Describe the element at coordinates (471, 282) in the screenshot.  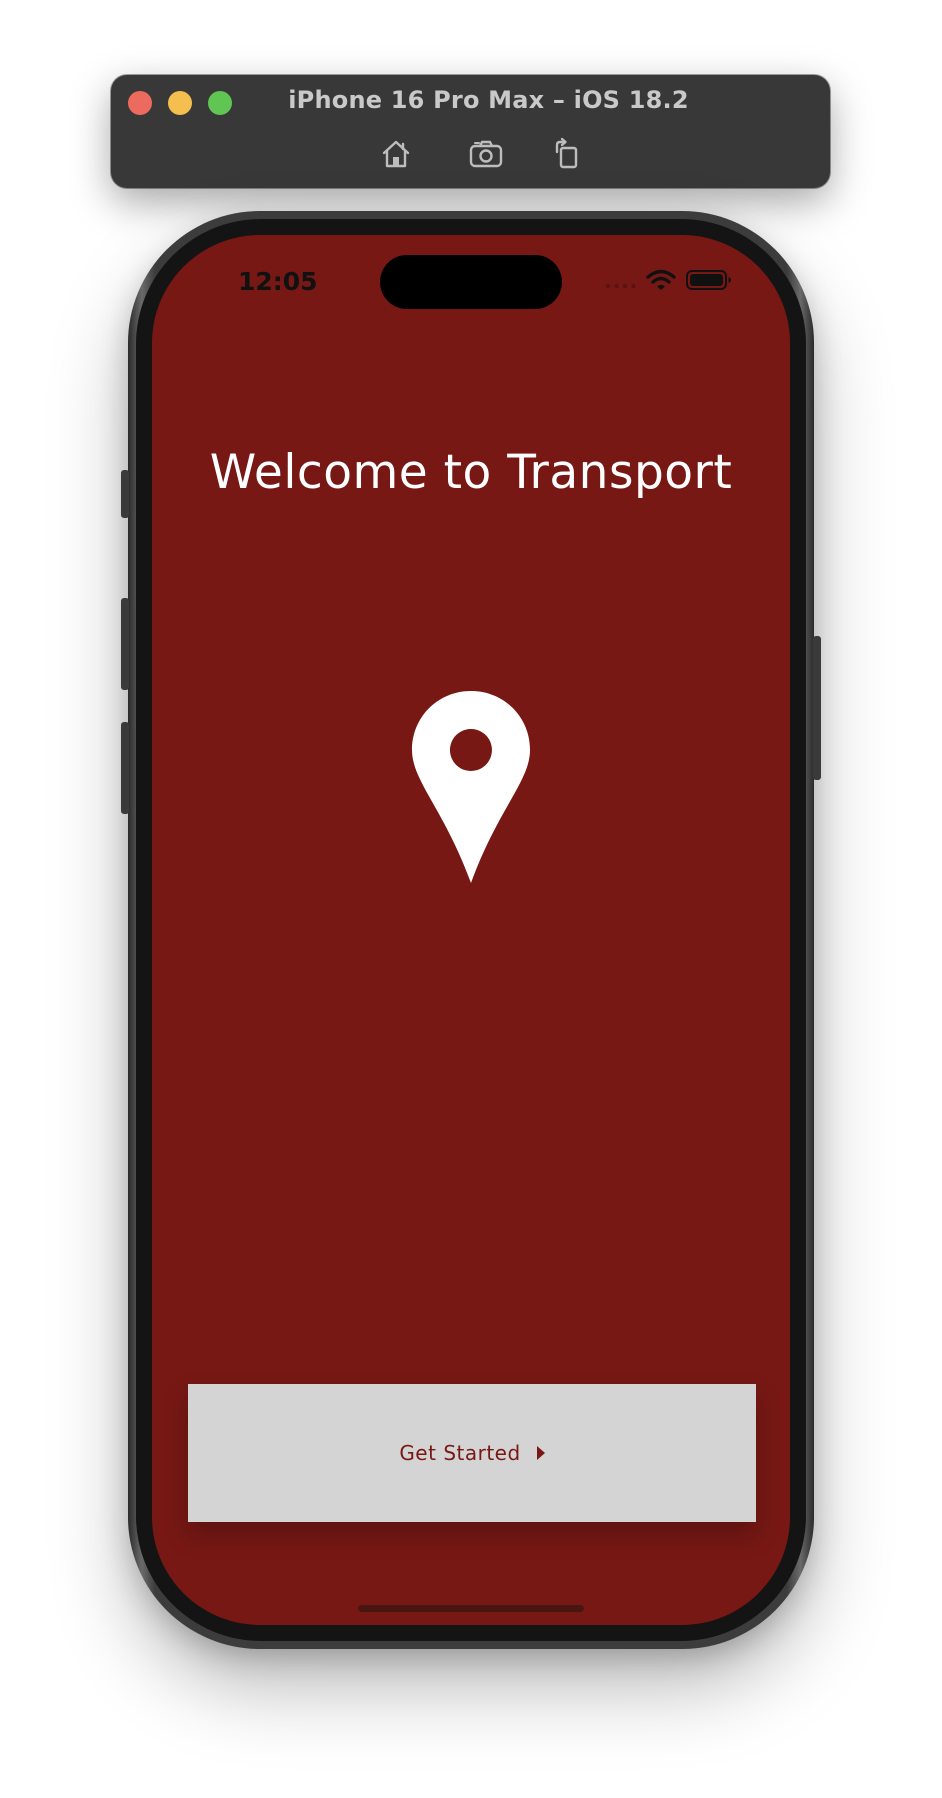
I see `dynamic-island` at that location.